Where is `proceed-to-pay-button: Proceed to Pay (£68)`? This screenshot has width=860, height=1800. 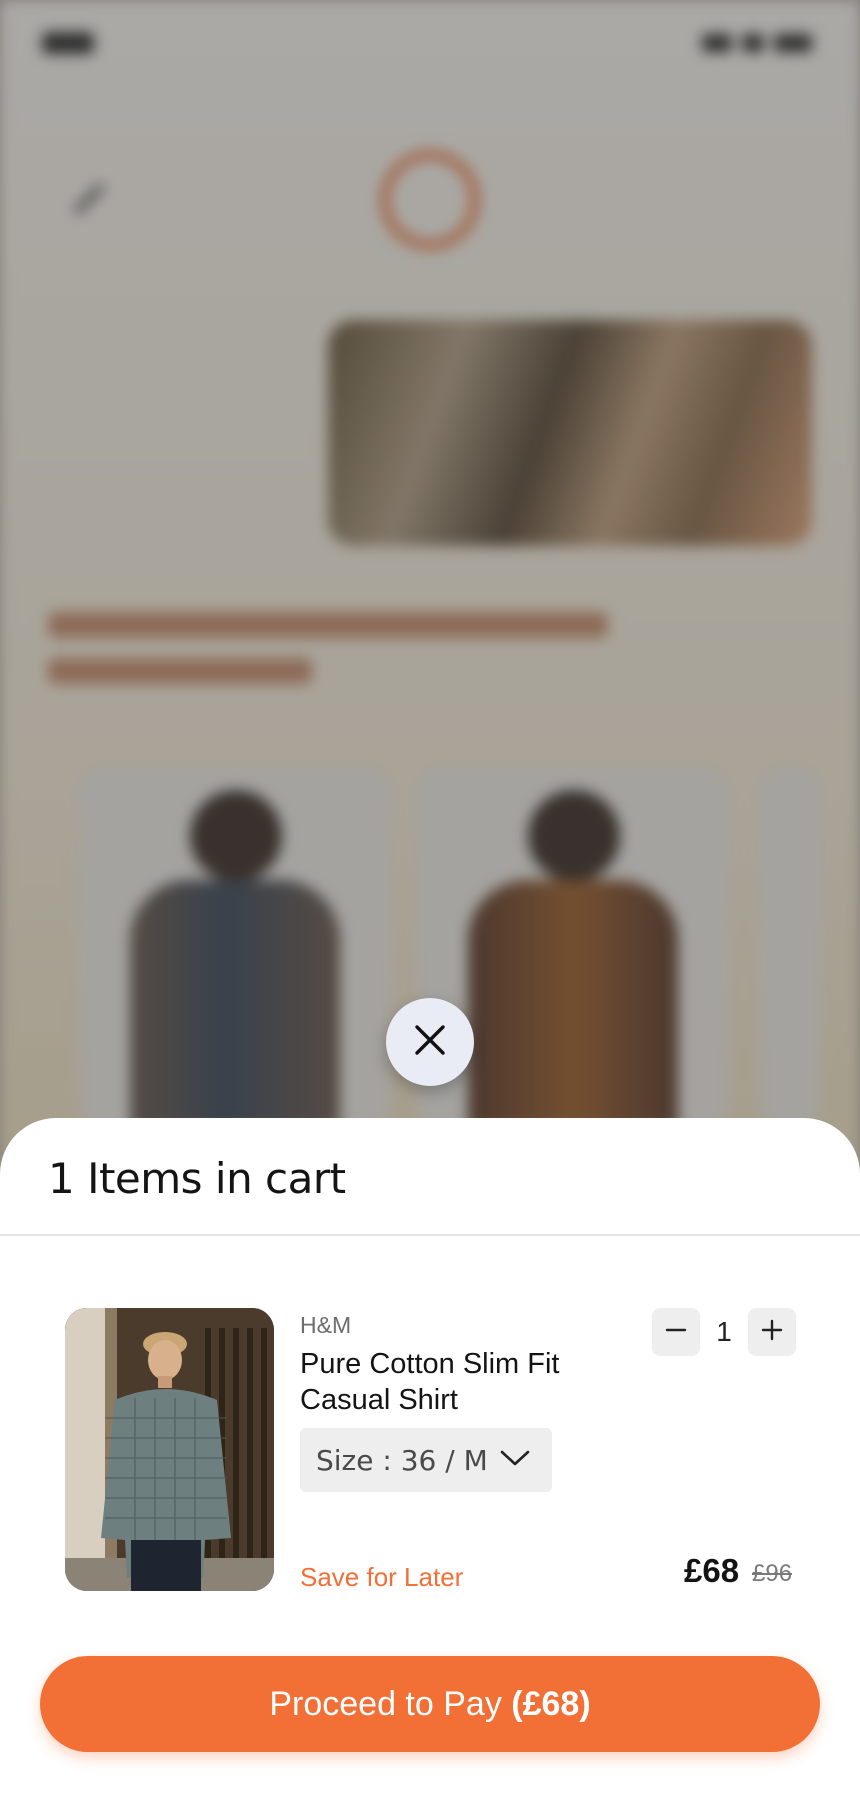
proceed-to-pay-button: Proceed to Pay (£68) is located at coordinates (430, 1704).